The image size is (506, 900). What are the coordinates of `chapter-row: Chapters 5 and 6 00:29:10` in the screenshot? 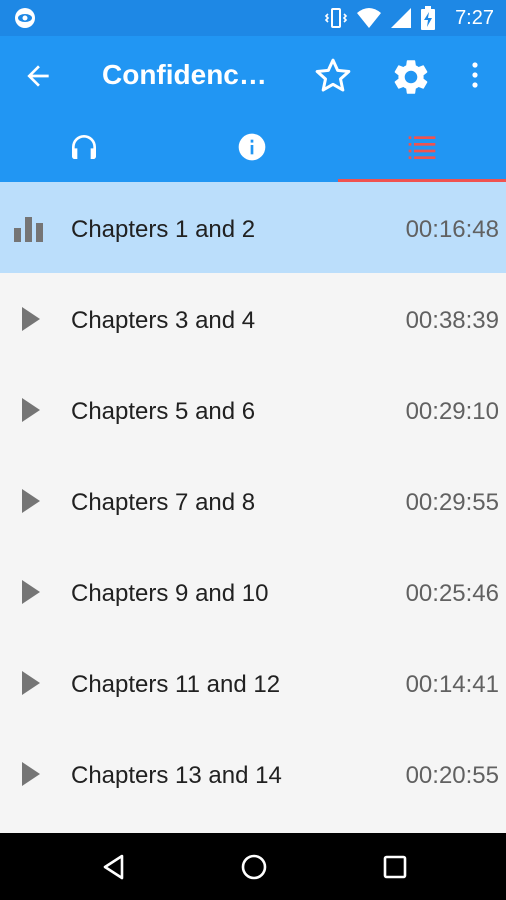 It's located at (253, 409).